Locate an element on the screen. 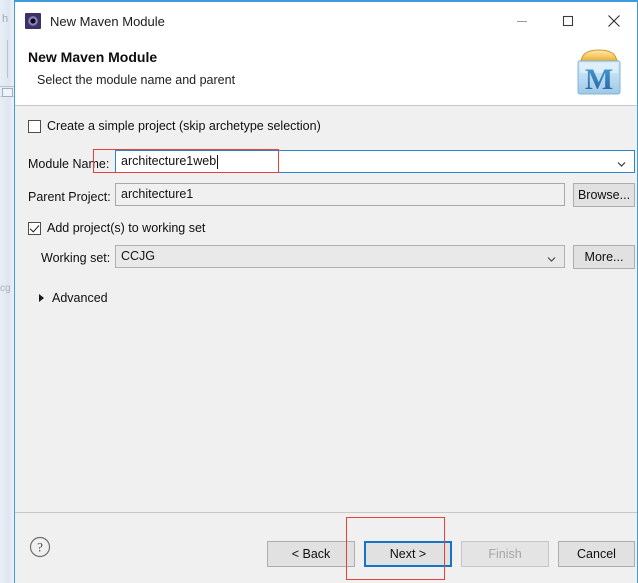  add-to-working-set-checkbox: Add project(s) to working set is located at coordinates (116, 228).